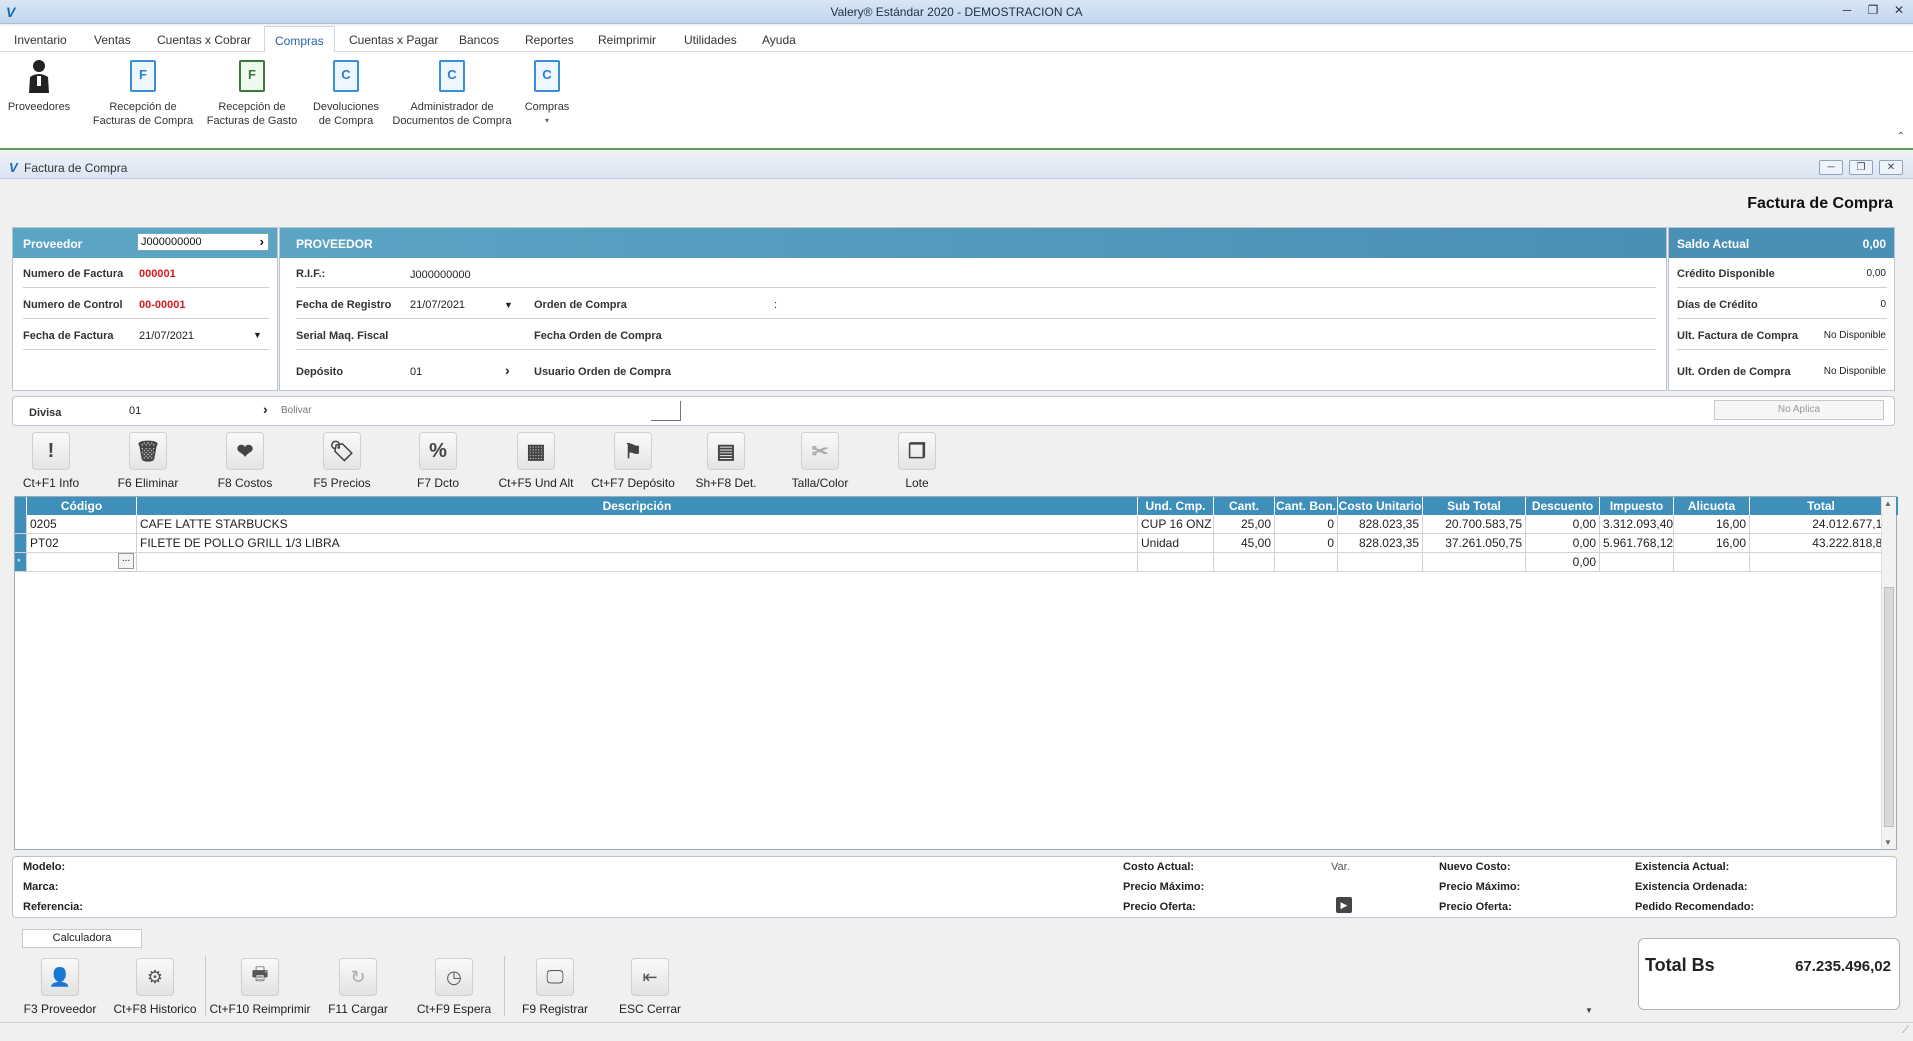 Image resolution: width=1913 pixels, height=1041 pixels. I want to click on col-descuento: Descuento, so click(1563, 506).